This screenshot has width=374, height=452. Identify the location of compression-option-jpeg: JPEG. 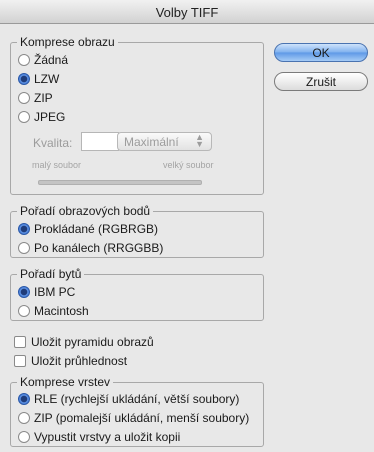
(41, 117).